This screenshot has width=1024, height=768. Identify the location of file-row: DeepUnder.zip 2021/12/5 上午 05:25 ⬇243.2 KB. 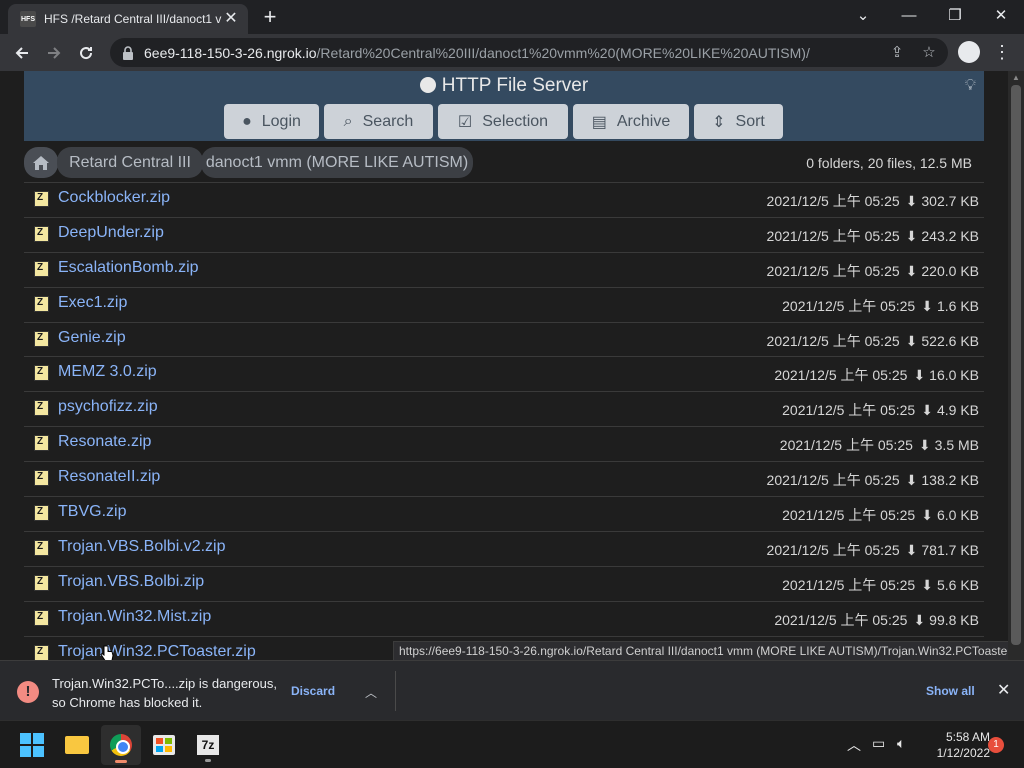
(504, 234).